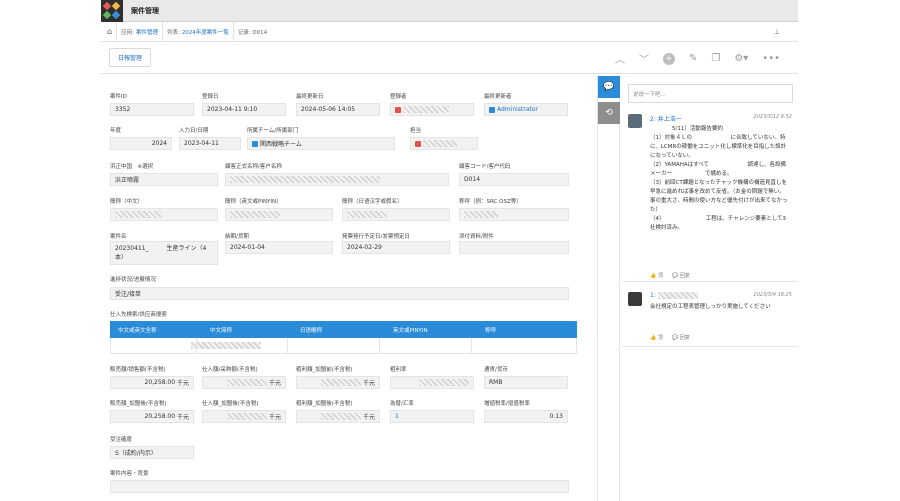 The width and height of the screenshot is (900, 501). I want to click on updater-label: 最終更新者, so click(498, 97).